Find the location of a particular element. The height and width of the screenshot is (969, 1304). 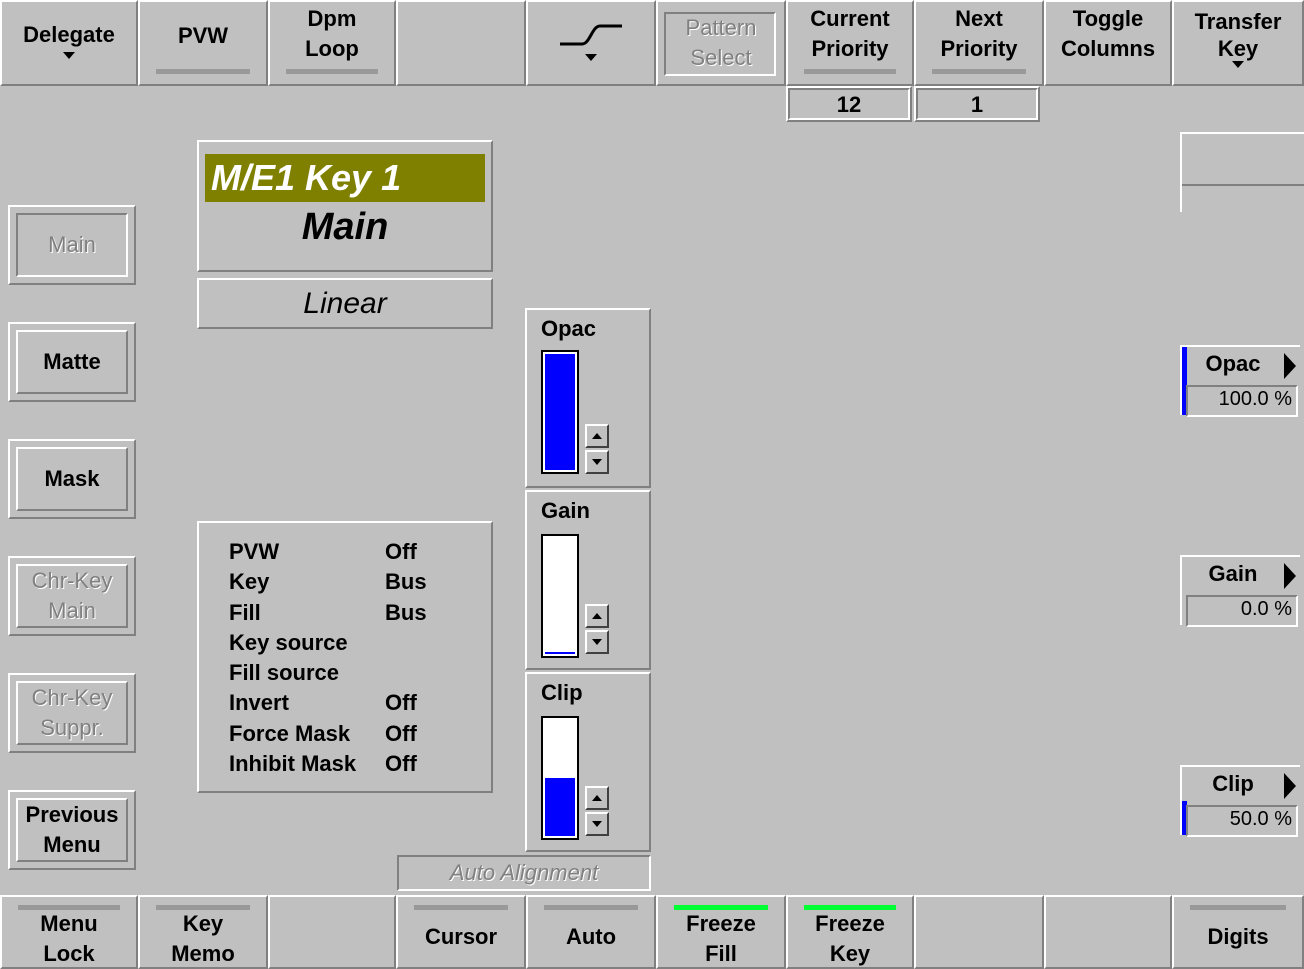

gain-slider-panel: Gain is located at coordinates (588, 580).